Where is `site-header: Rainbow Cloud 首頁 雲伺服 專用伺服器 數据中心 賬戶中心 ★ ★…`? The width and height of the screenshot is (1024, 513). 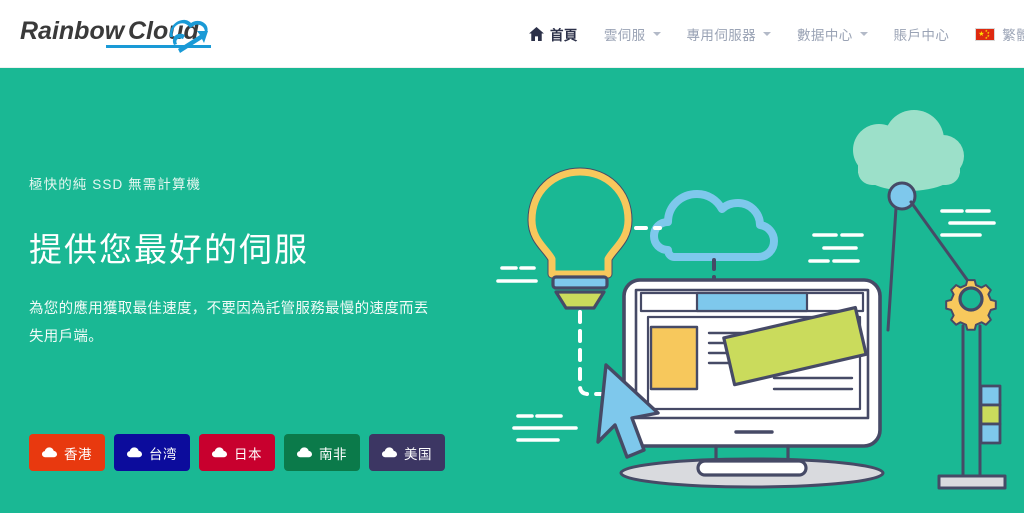
site-header: Rainbow Cloud 首頁 雲伺服 專用伺服器 數据中心 賬戶中心 ★ ★… is located at coordinates (512, 34).